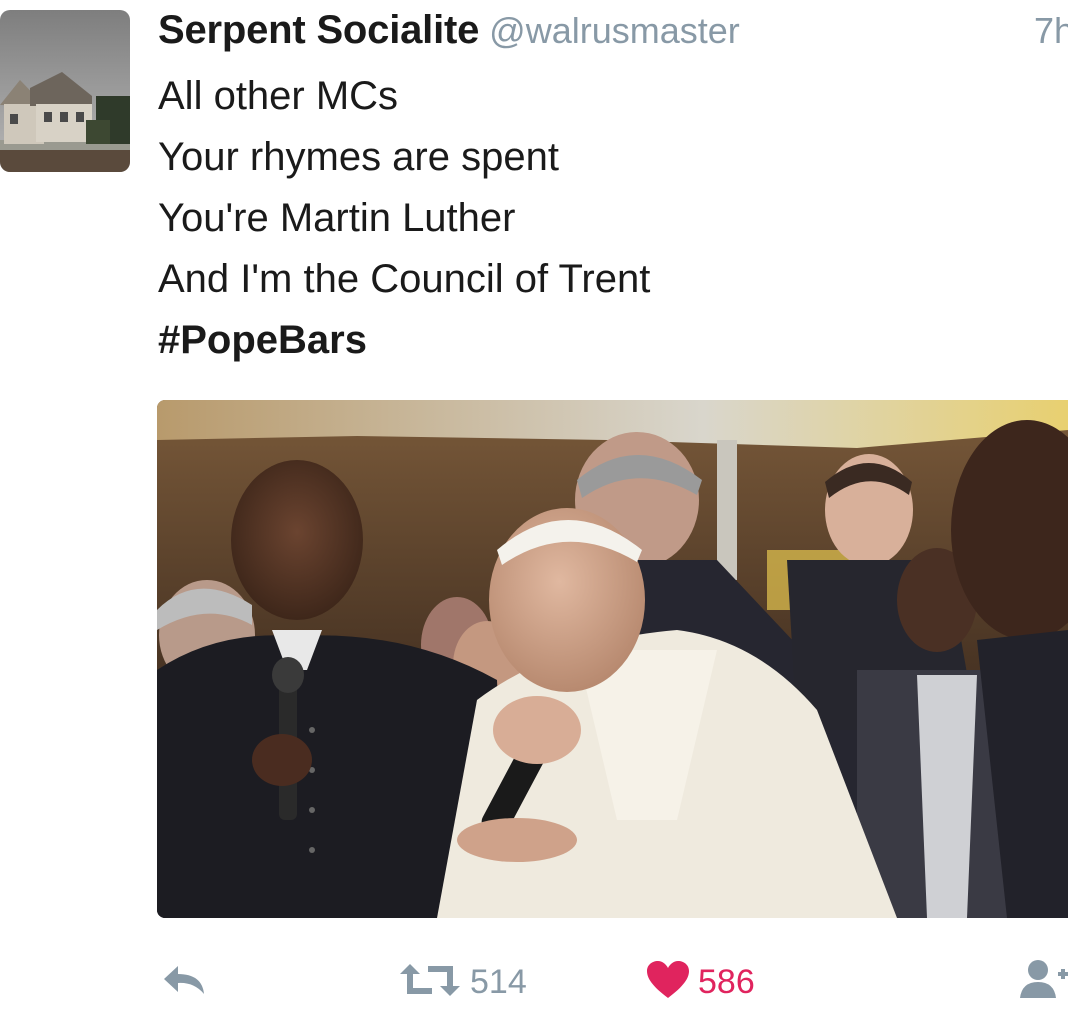  What do you see at coordinates (278, 96) in the screenshot?
I see `tweet-line: All other MCs` at bounding box center [278, 96].